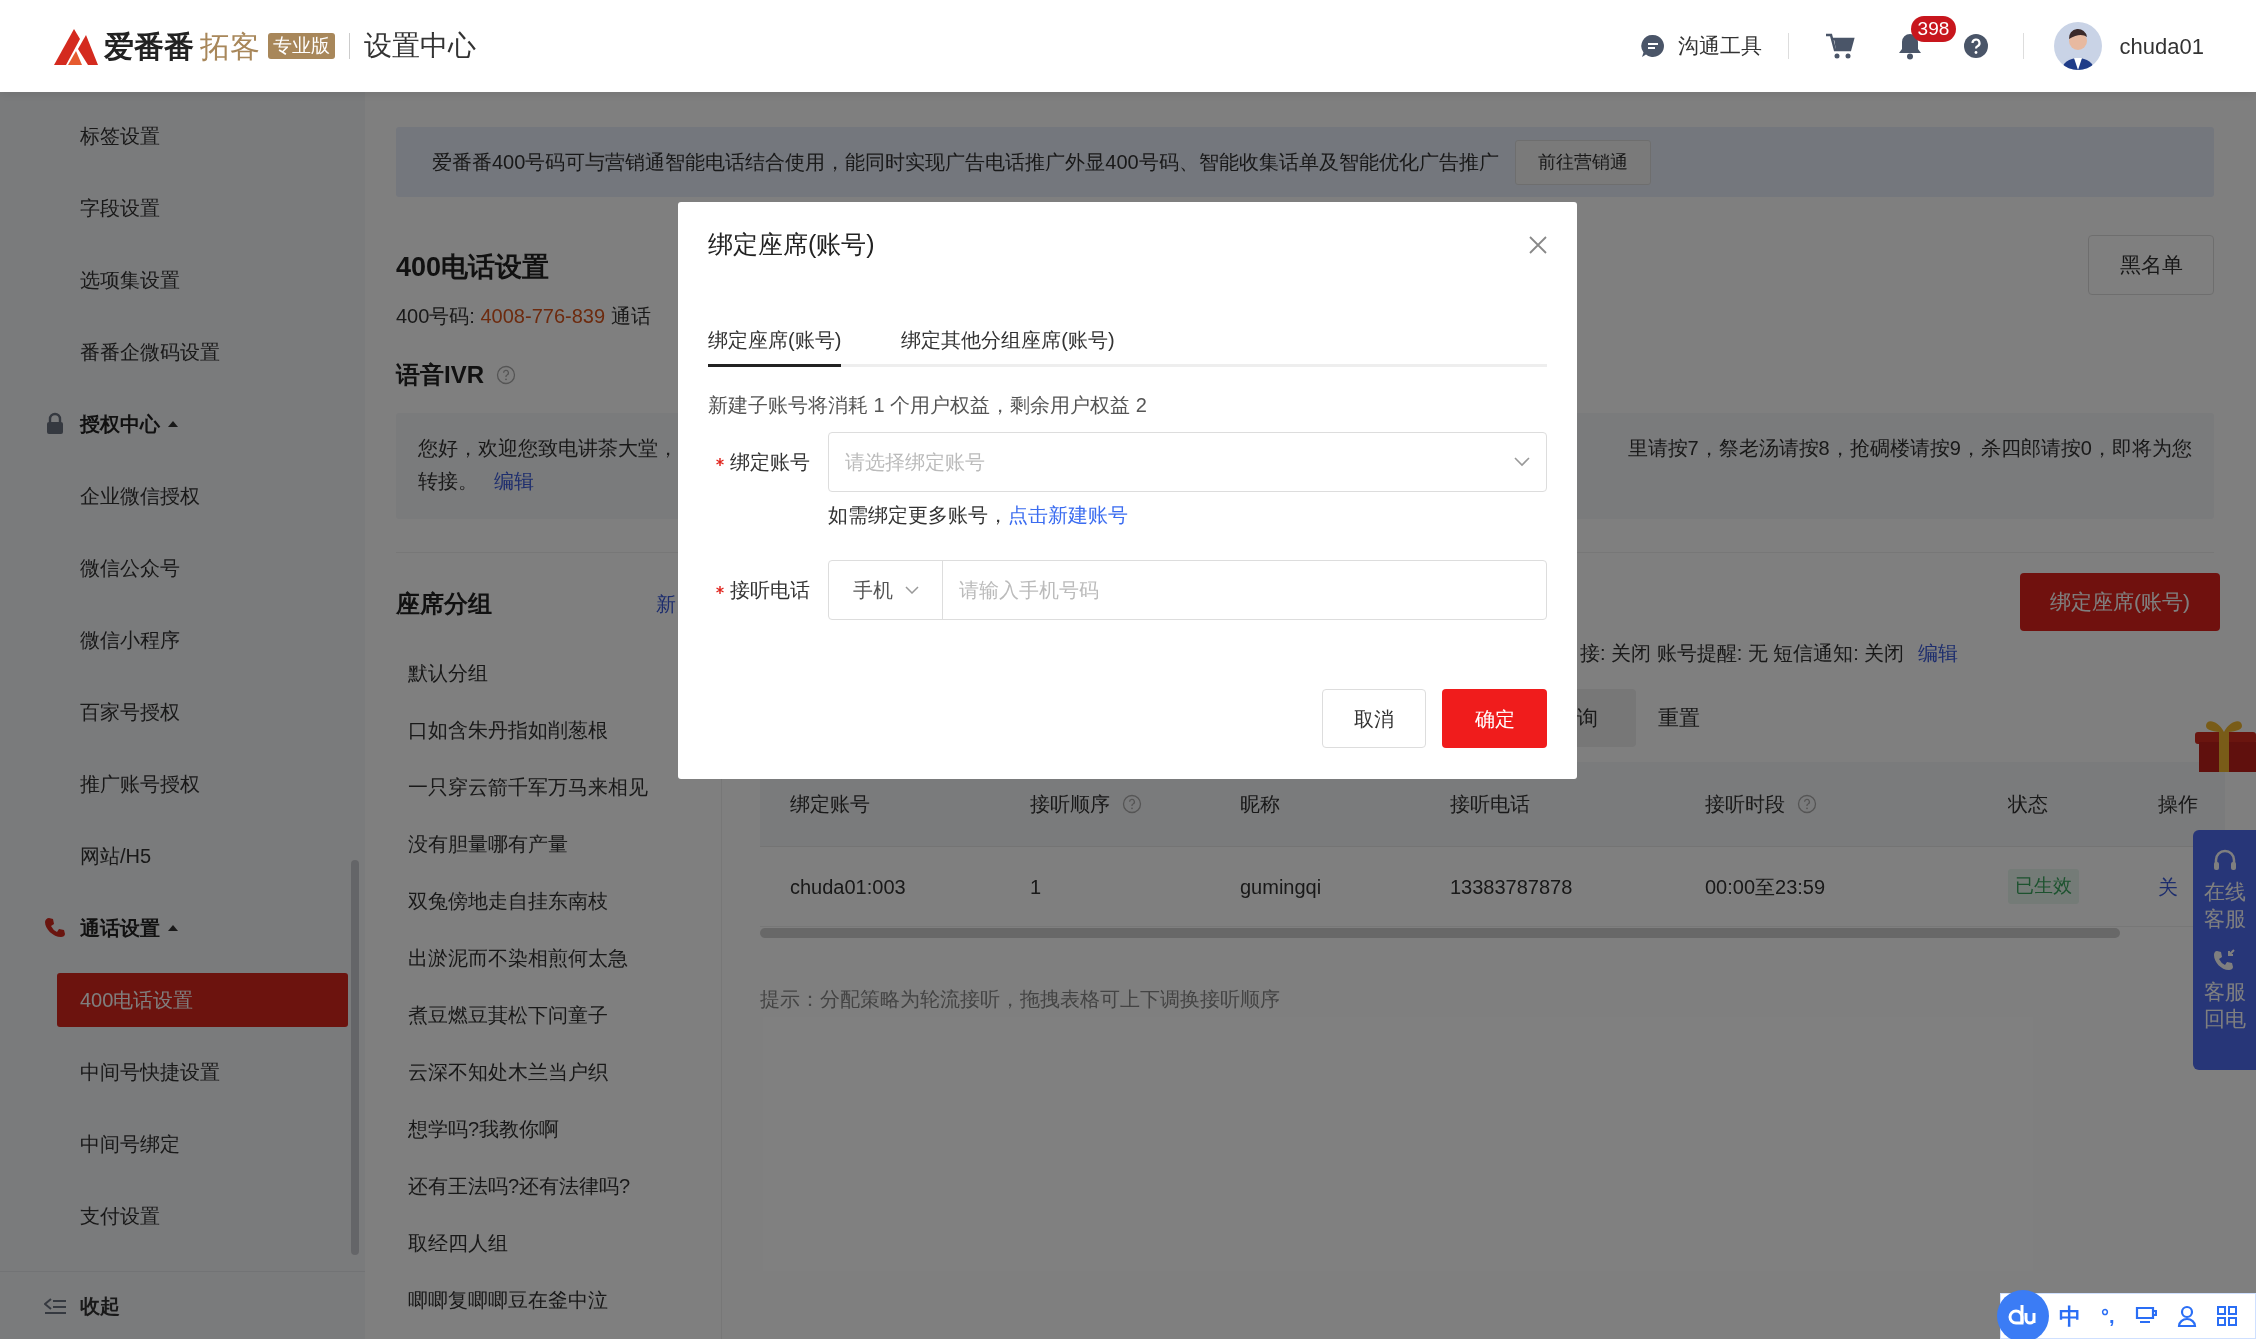 The height and width of the screenshot is (1339, 2256). Describe the element at coordinates (1374, 718) in the screenshot. I see `cancel-button: 取消` at that location.